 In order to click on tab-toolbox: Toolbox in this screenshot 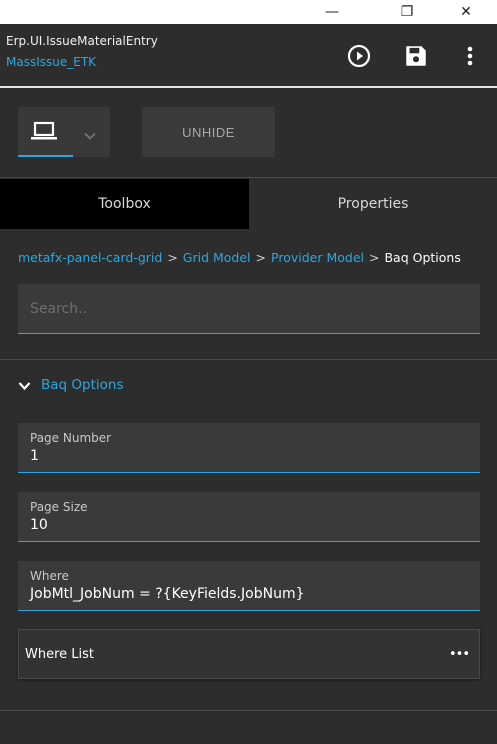, I will do `click(124, 204)`.